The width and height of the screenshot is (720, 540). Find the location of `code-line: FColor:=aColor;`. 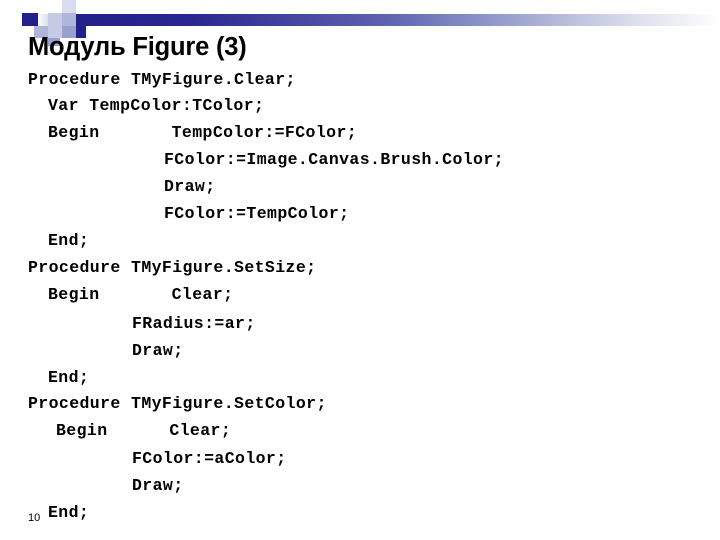

code-line: FColor:=aColor; is located at coordinates (209, 458).